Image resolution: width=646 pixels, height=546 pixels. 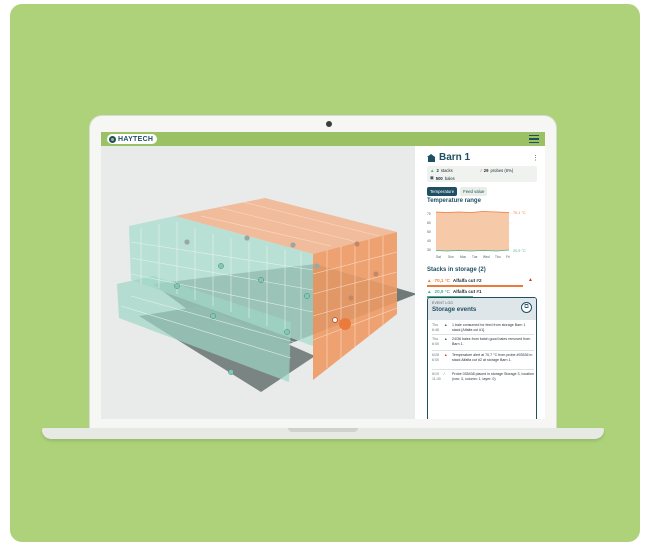 What do you see at coordinates (530, 280) in the screenshot?
I see `alert-icon: ▲` at bounding box center [530, 280].